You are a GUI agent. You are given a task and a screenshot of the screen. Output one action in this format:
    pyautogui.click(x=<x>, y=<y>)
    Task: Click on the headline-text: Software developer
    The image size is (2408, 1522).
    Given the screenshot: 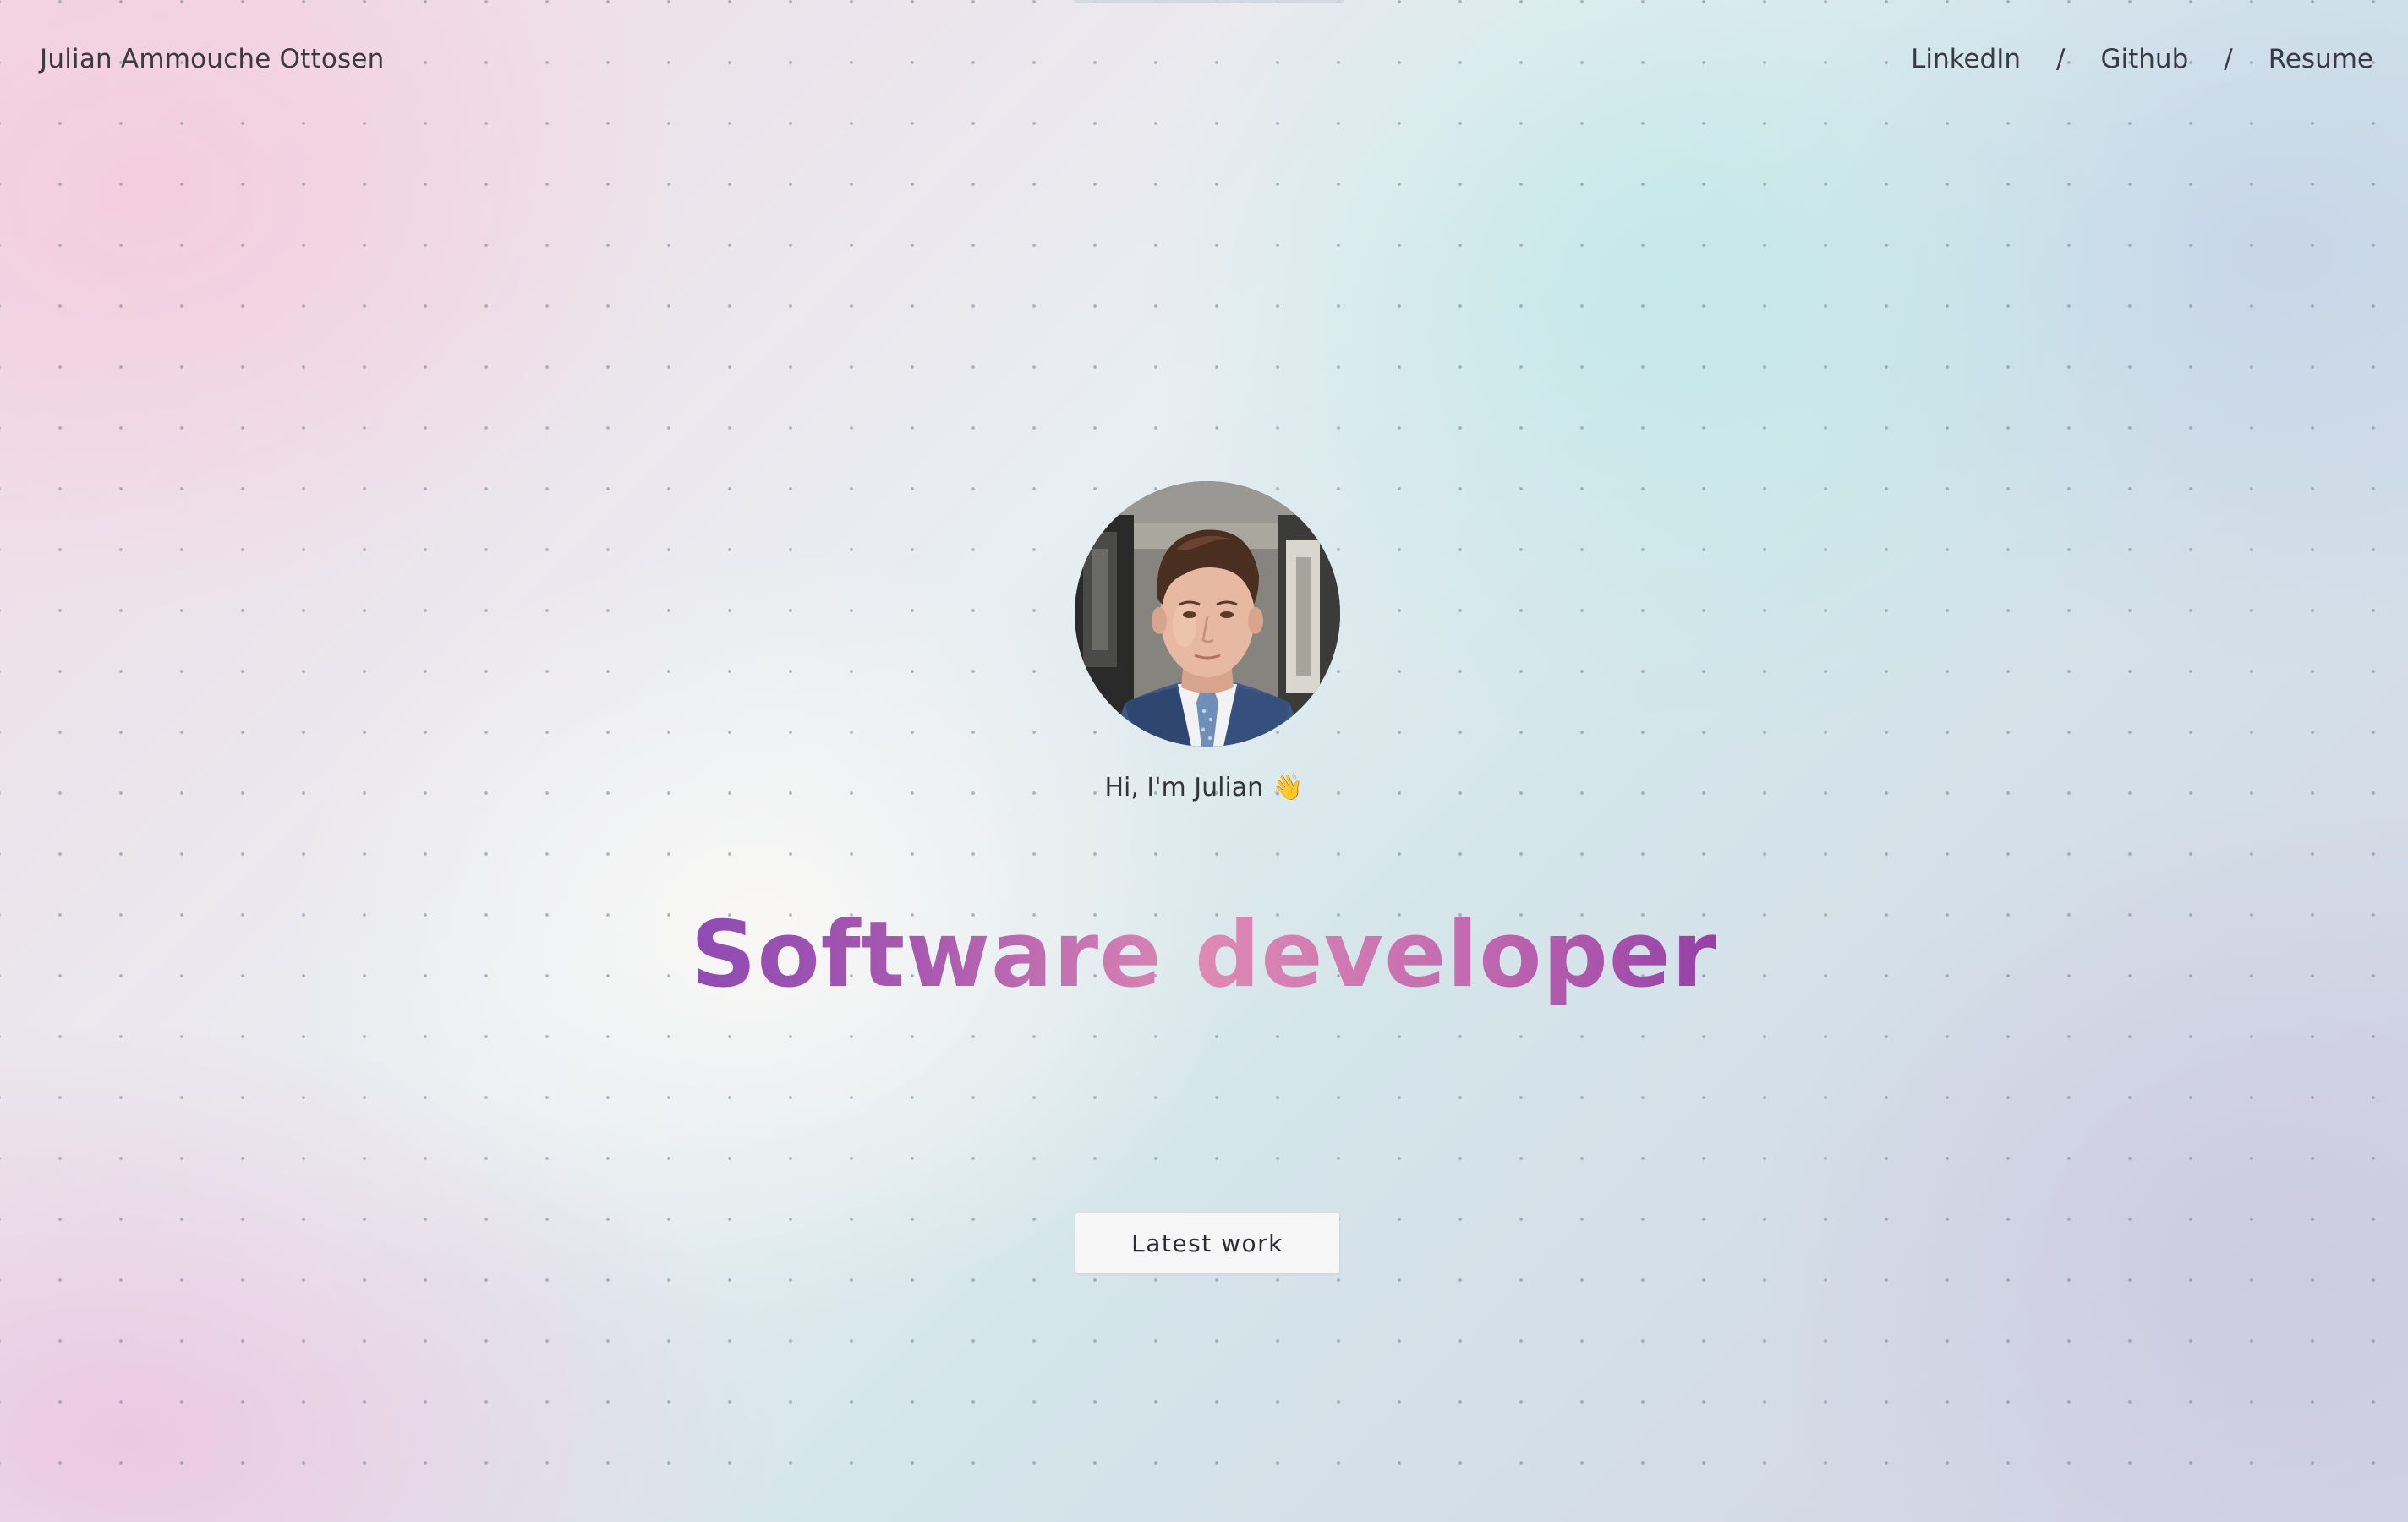 What is the action you would take?
    pyautogui.click(x=1204, y=955)
    